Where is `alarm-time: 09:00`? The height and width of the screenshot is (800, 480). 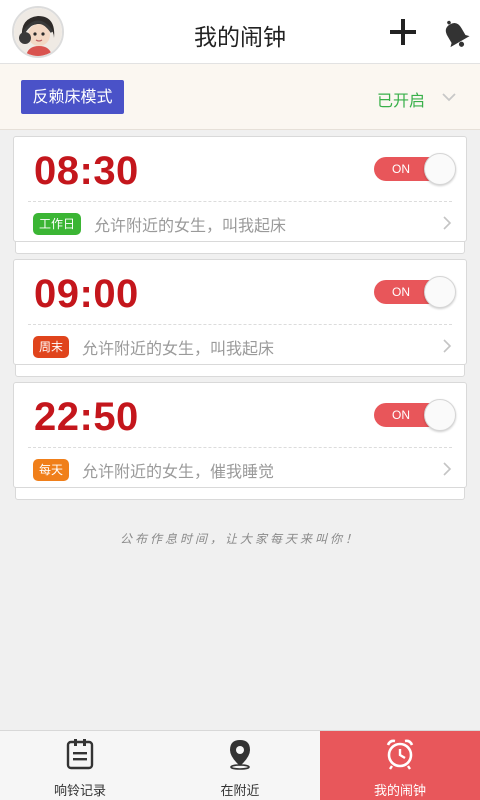
alarm-time: 09:00 is located at coordinates (86, 294).